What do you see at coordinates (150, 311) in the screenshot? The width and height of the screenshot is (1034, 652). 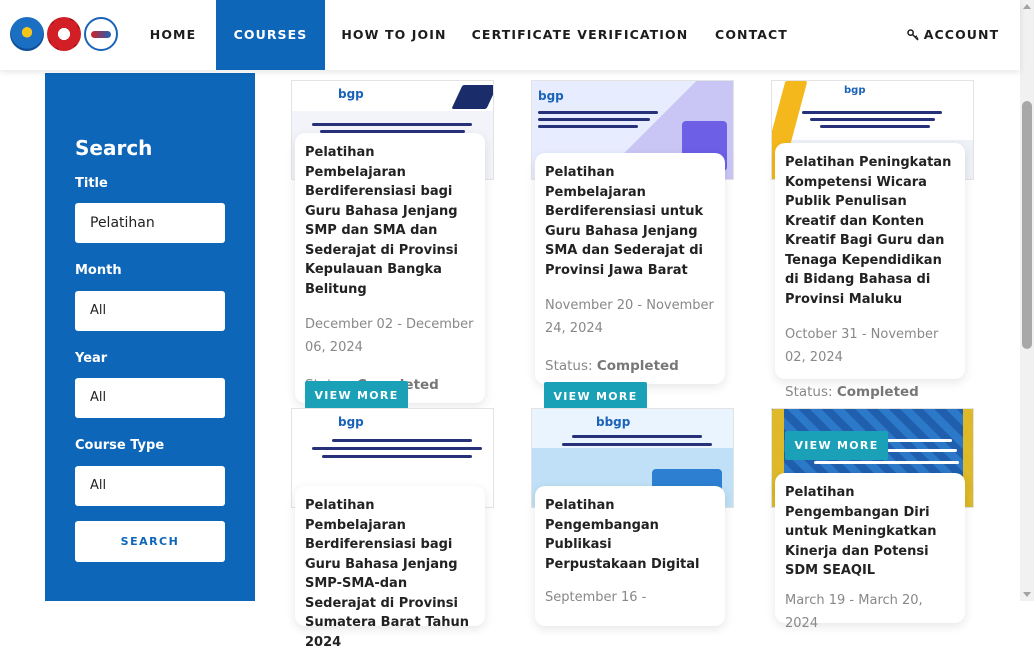 I see `month-select: All` at bounding box center [150, 311].